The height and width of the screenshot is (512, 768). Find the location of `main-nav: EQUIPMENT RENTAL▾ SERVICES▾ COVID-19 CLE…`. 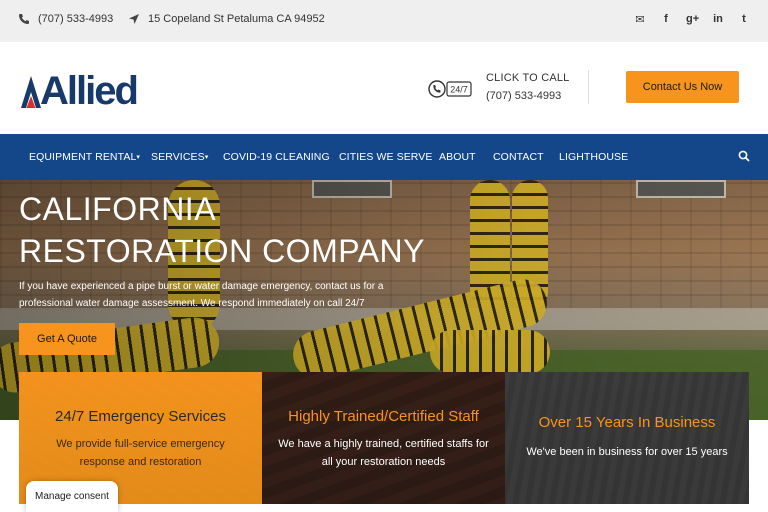

main-nav: EQUIPMENT RENTAL▾ SERVICES▾ COVID-19 CLE… is located at coordinates (384, 157).